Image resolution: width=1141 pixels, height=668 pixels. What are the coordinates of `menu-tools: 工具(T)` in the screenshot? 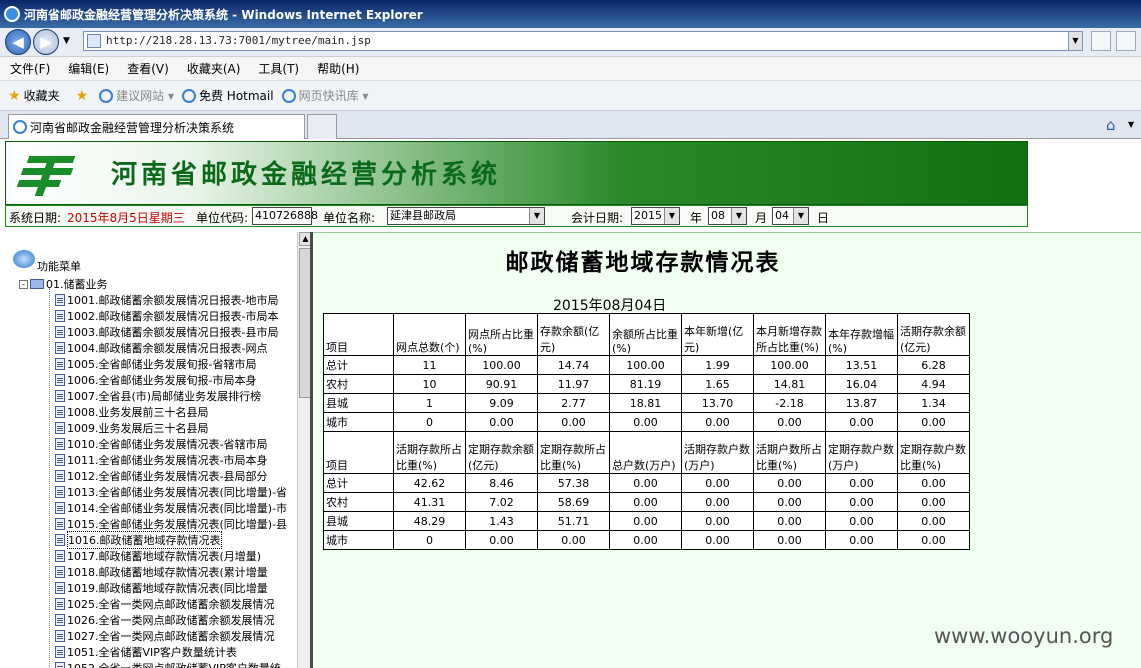 It's located at (278, 68).